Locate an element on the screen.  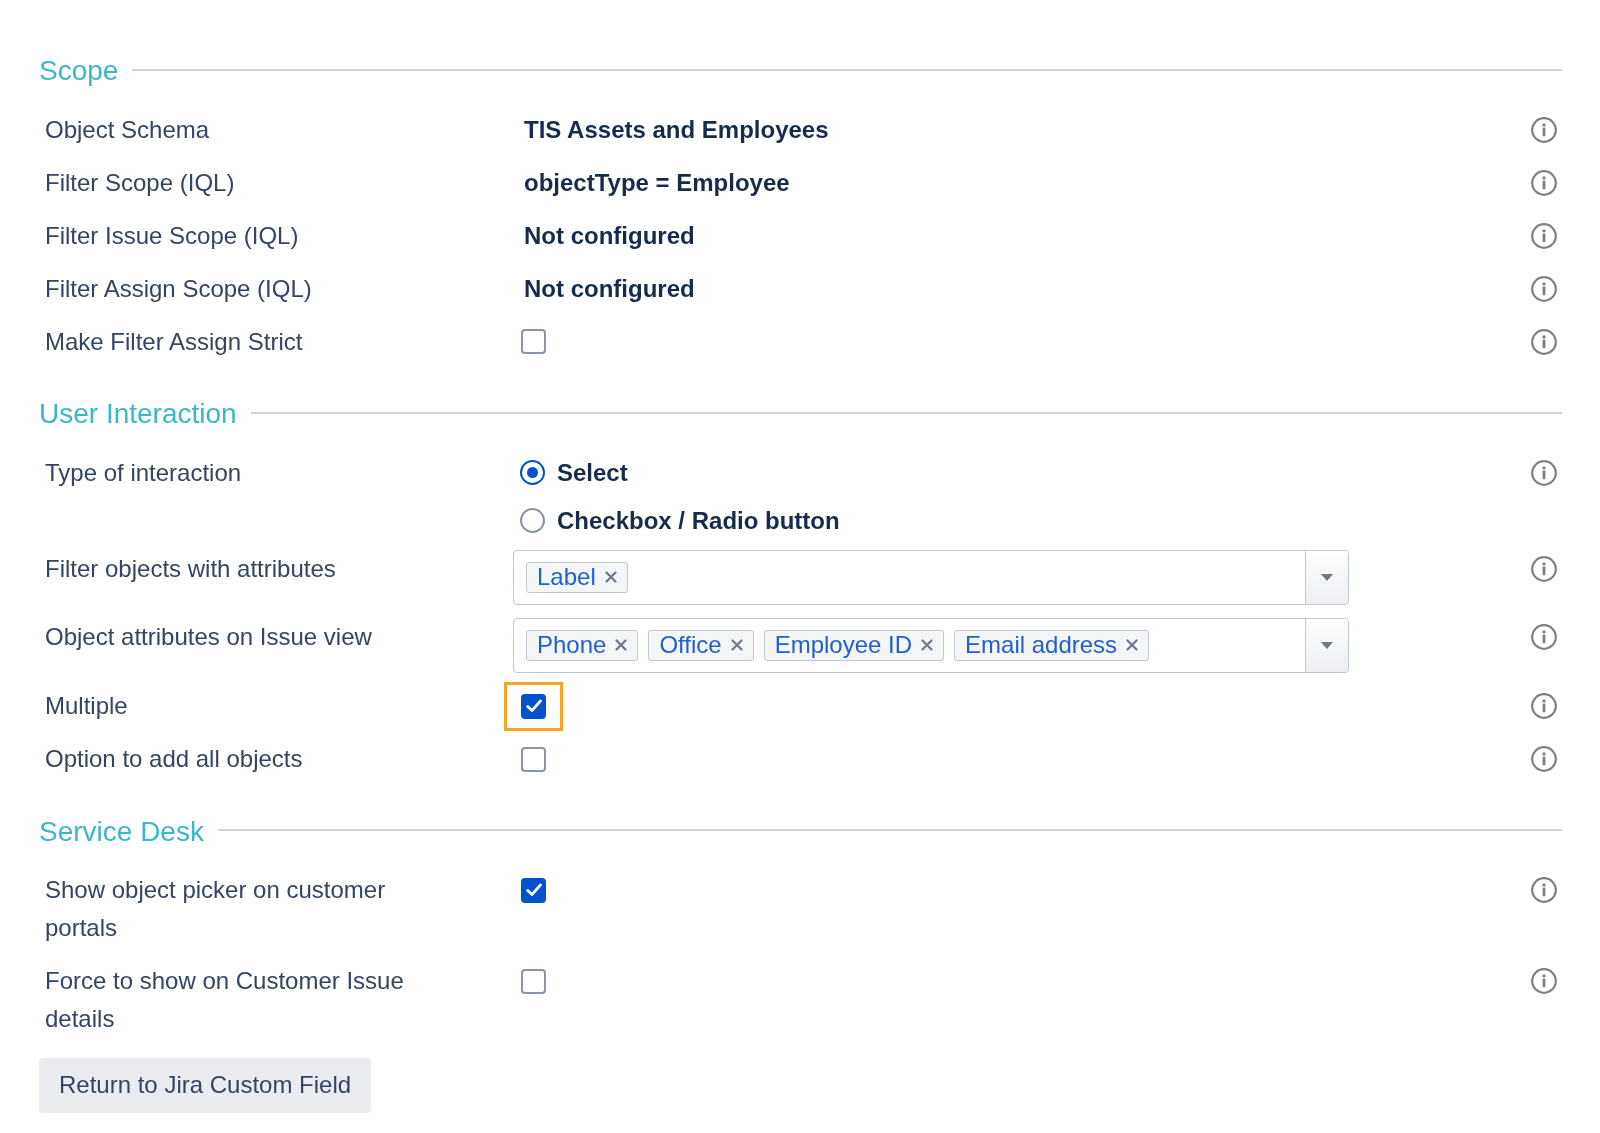
field-label: Multiple is located at coordinates (86, 706).